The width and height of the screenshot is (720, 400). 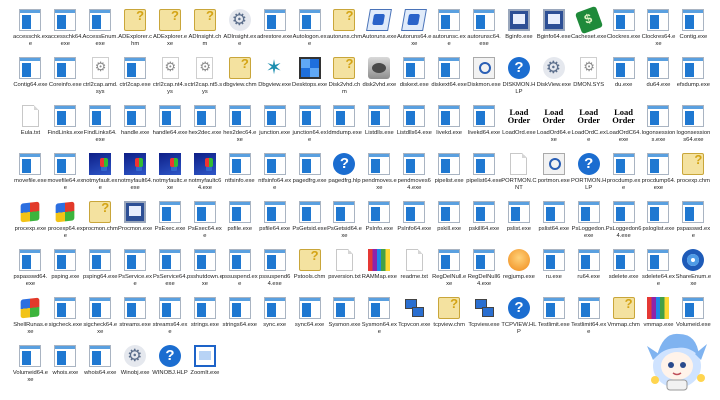 I want to click on file-item-du64: du64.exe, so click(x=658, y=80).